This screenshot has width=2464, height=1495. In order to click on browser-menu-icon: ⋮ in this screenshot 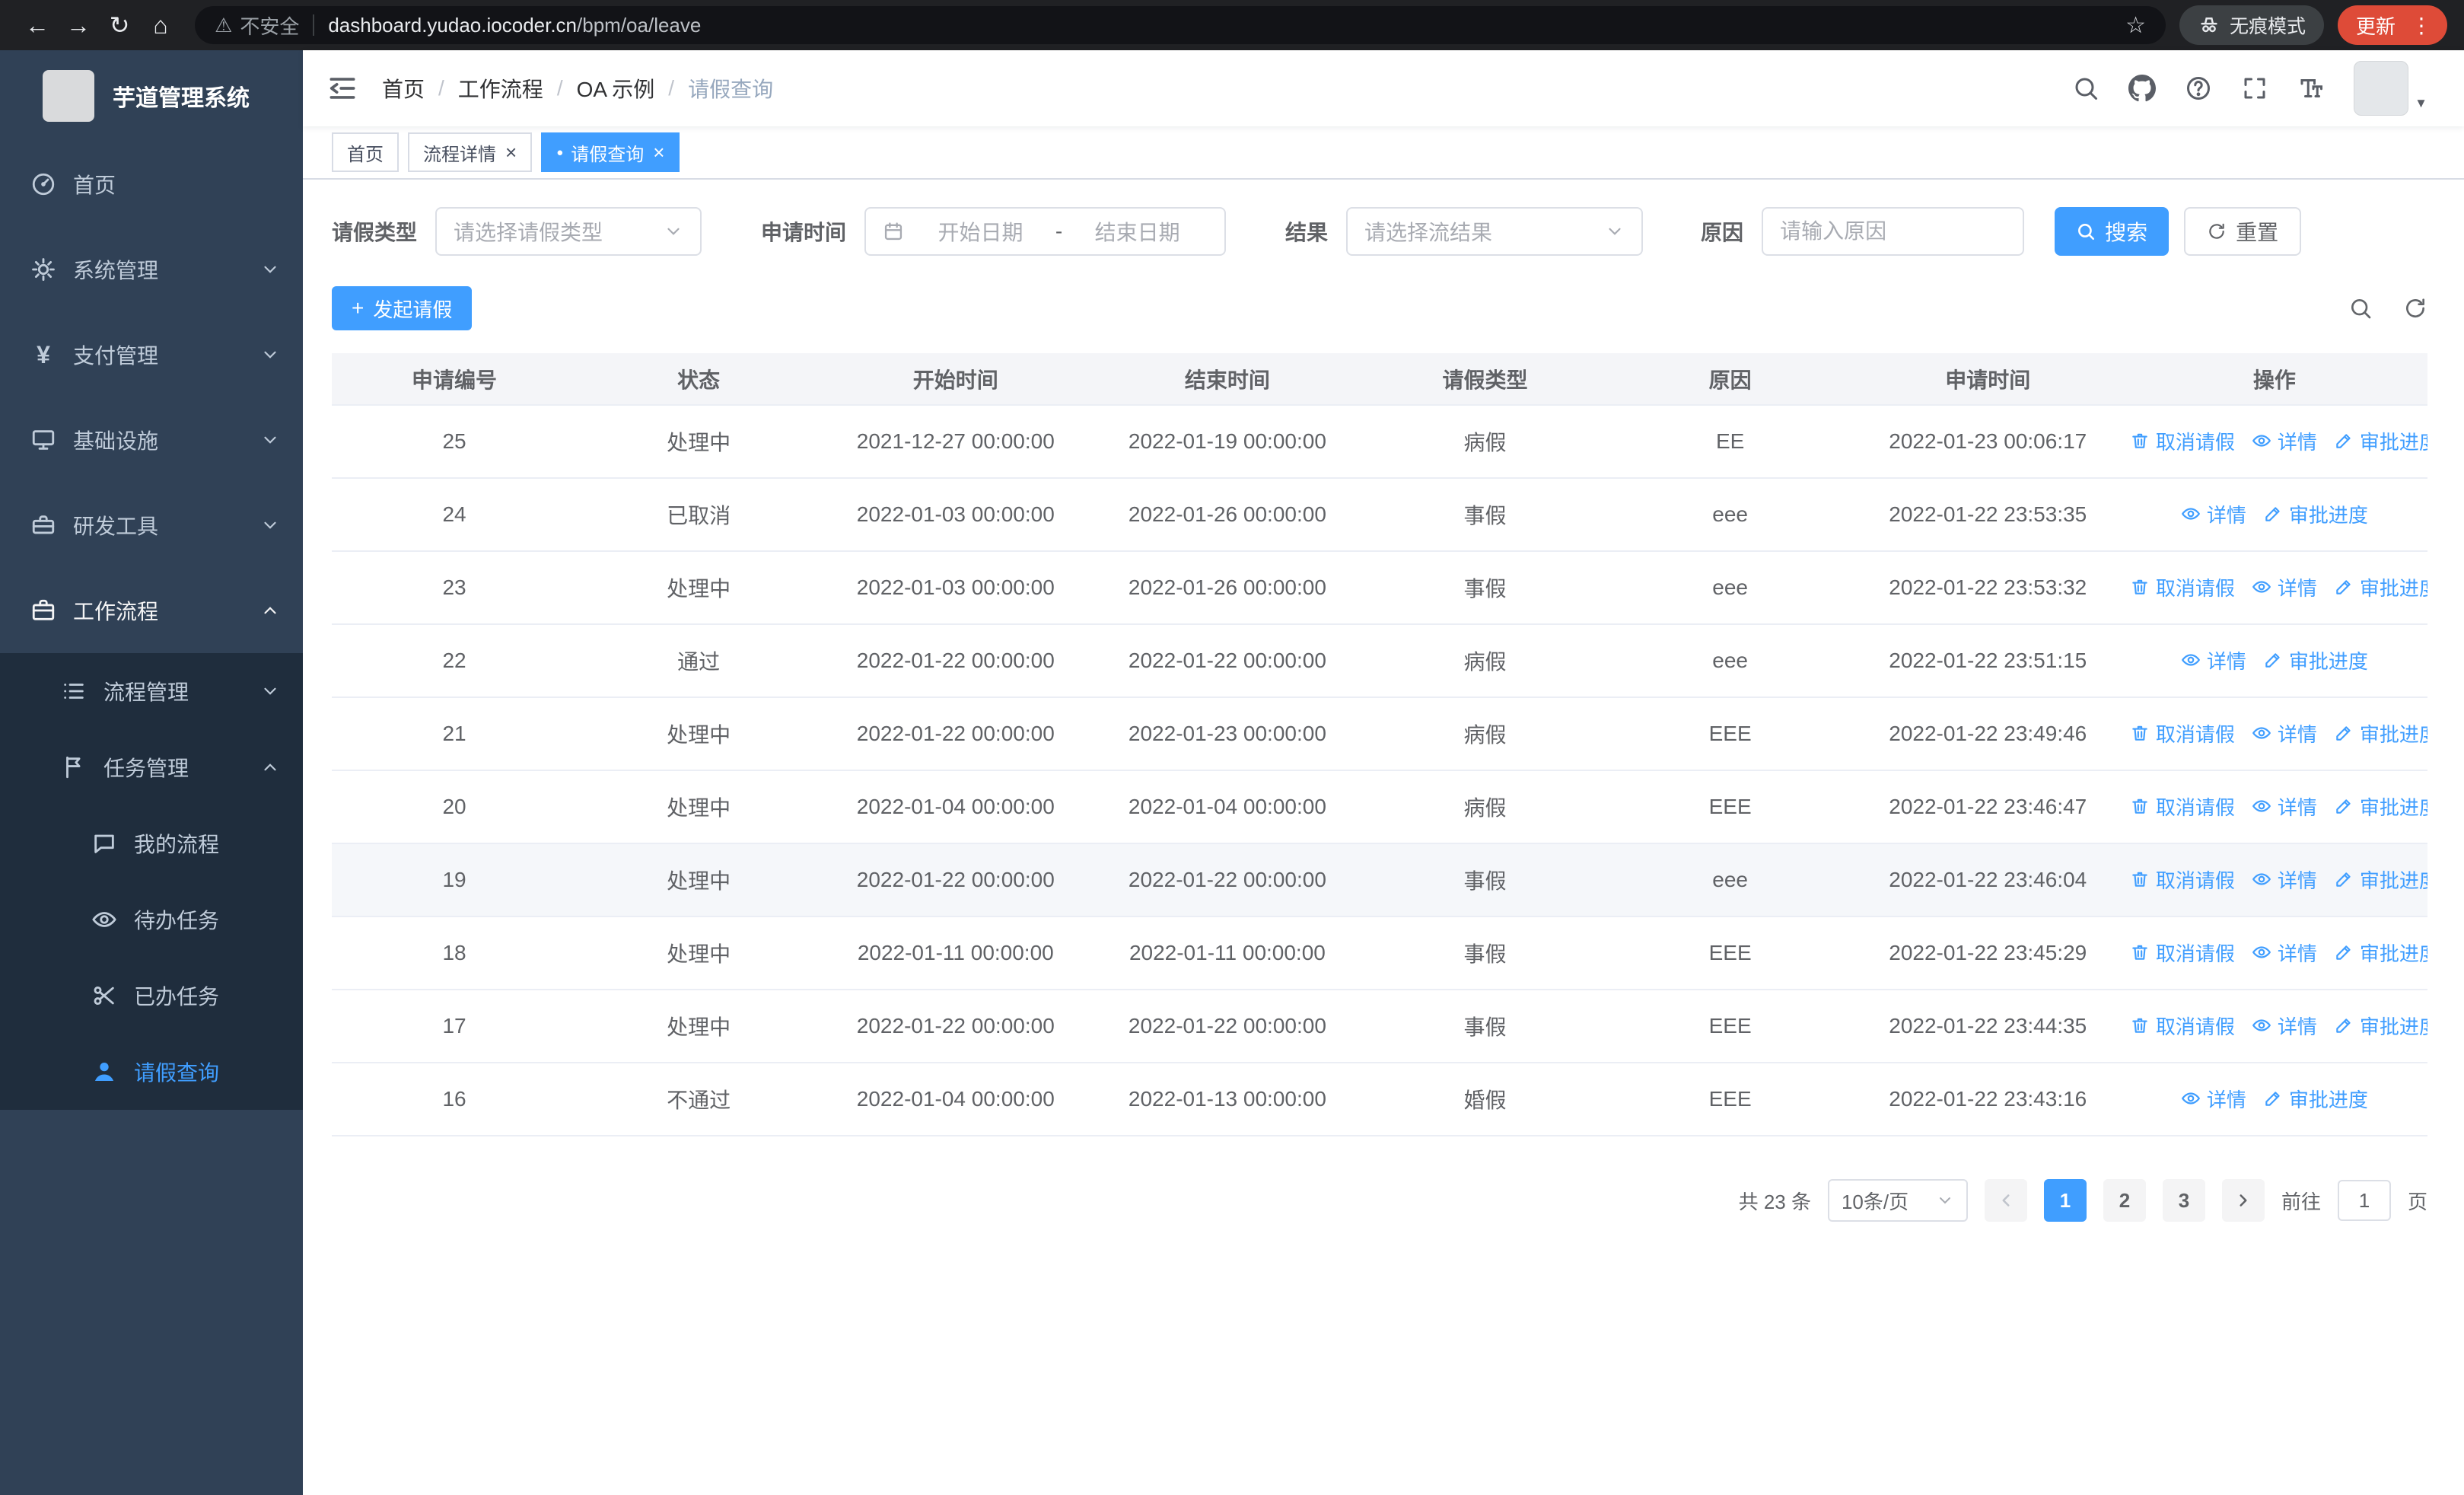, I will do `click(2421, 26)`.